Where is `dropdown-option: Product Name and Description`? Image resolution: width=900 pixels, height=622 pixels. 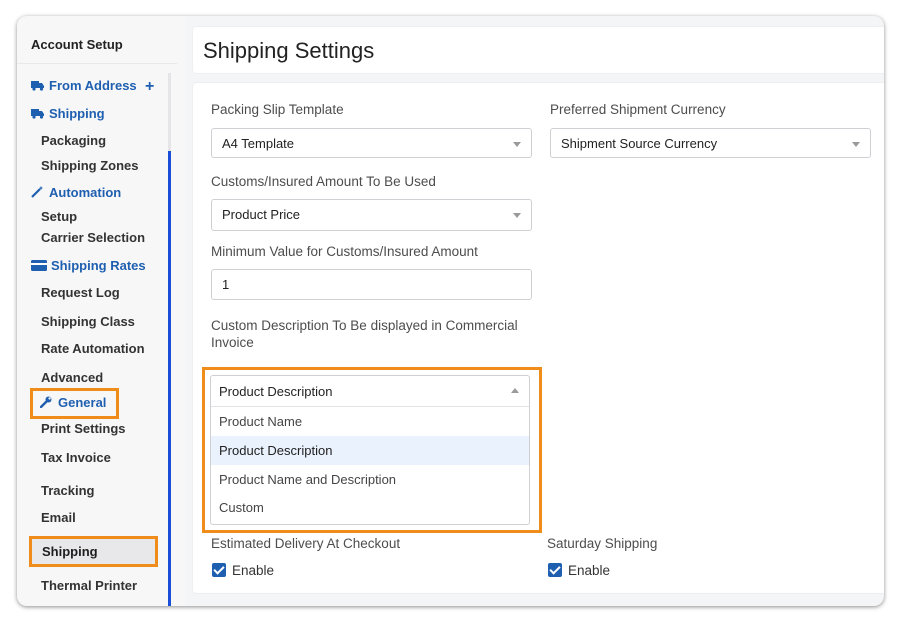
dropdown-option: Product Name and Description is located at coordinates (370, 479).